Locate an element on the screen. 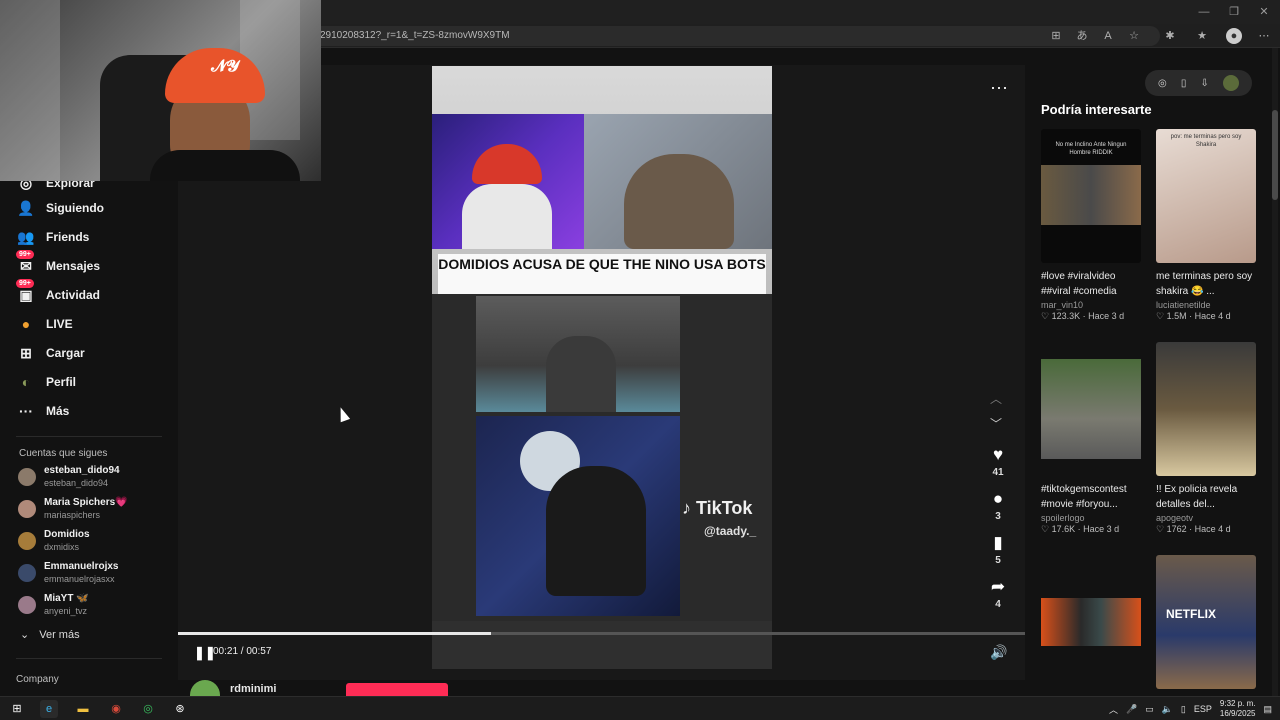 Image resolution: width=1280 pixels, height=720 pixels. sidebar-divider is located at coordinates (89, 658).